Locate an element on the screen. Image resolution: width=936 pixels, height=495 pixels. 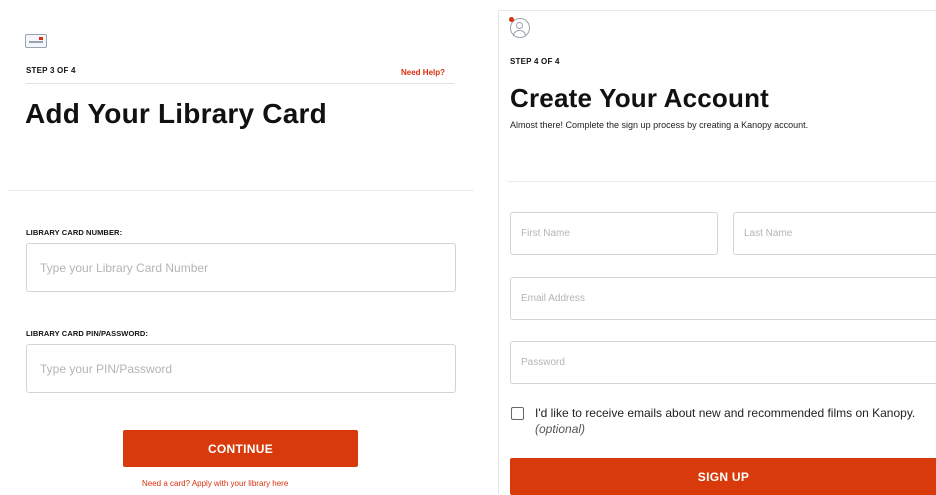
consent-optional: (optional) is located at coordinates (560, 429).